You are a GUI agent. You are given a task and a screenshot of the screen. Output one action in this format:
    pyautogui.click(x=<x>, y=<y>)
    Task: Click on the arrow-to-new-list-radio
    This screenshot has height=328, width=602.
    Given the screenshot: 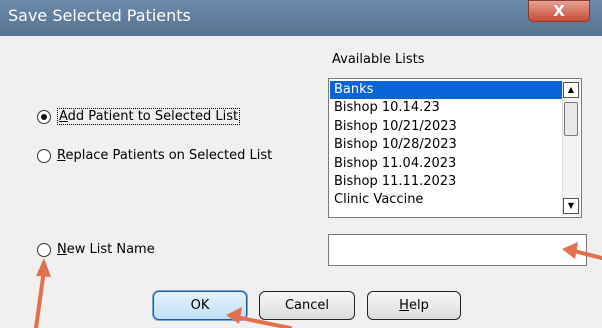 What is the action you would take?
    pyautogui.click(x=40, y=298)
    